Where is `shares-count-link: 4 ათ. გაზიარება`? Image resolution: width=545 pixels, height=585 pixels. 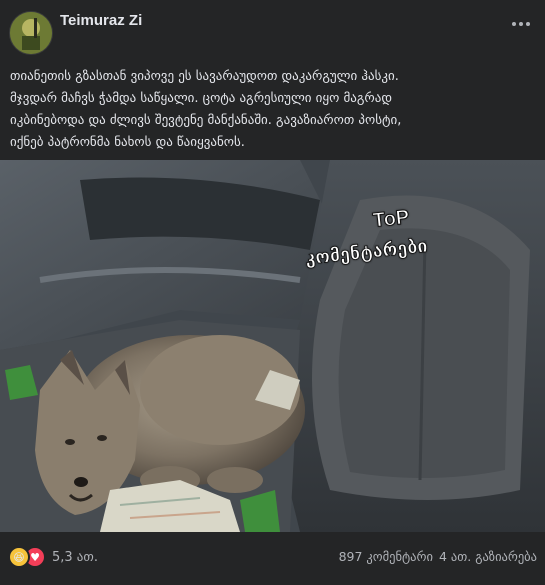
shares-count-link: 4 ათ. გაზიარება is located at coordinates (488, 556).